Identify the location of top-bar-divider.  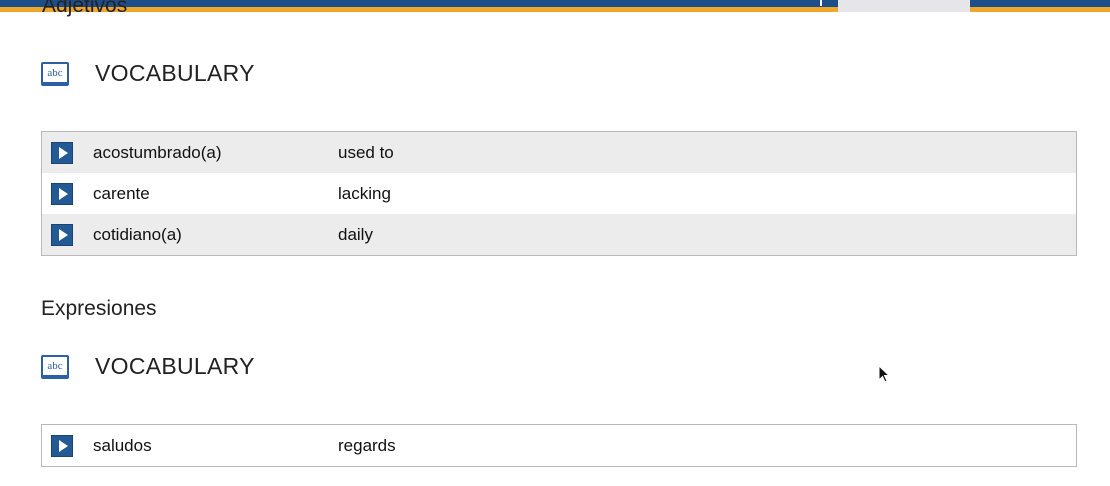
(821, 3).